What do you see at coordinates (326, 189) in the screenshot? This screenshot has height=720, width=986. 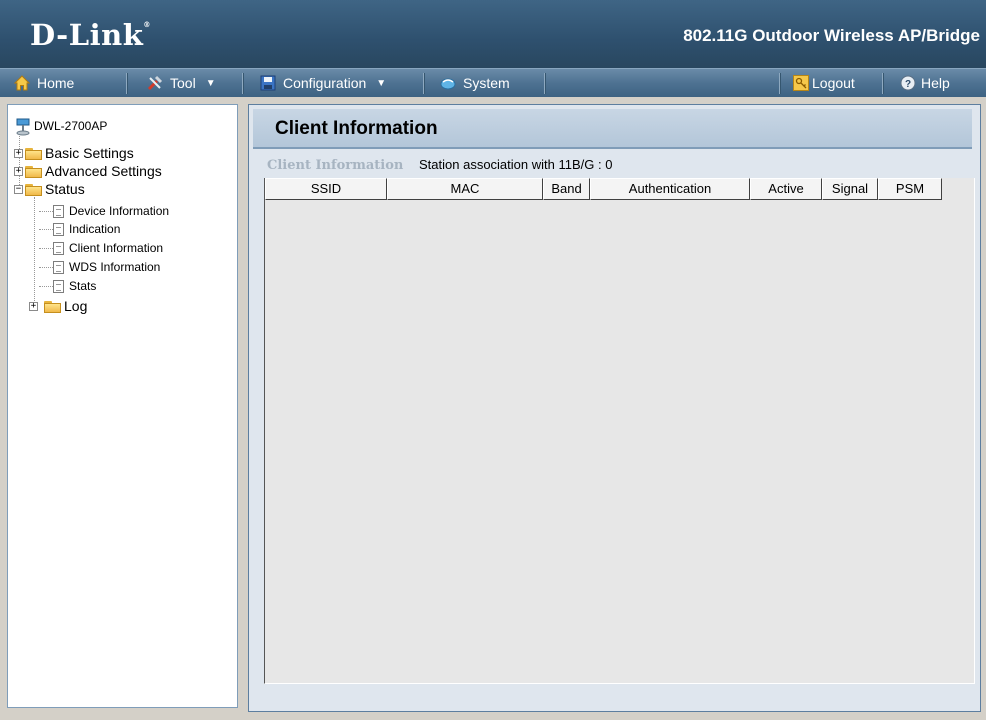 I see `column-header-ssid: SSID` at bounding box center [326, 189].